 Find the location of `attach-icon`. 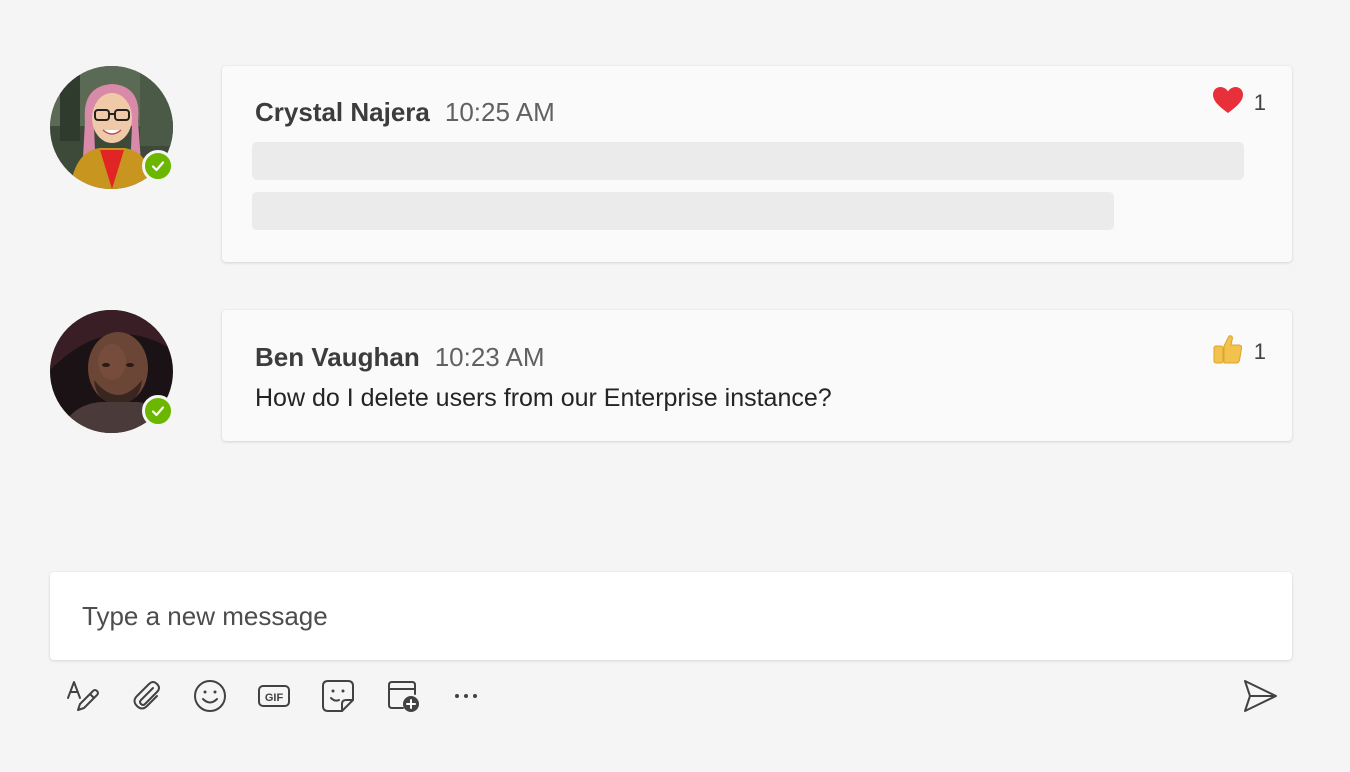

attach-icon is located at coordinates (147, 698).